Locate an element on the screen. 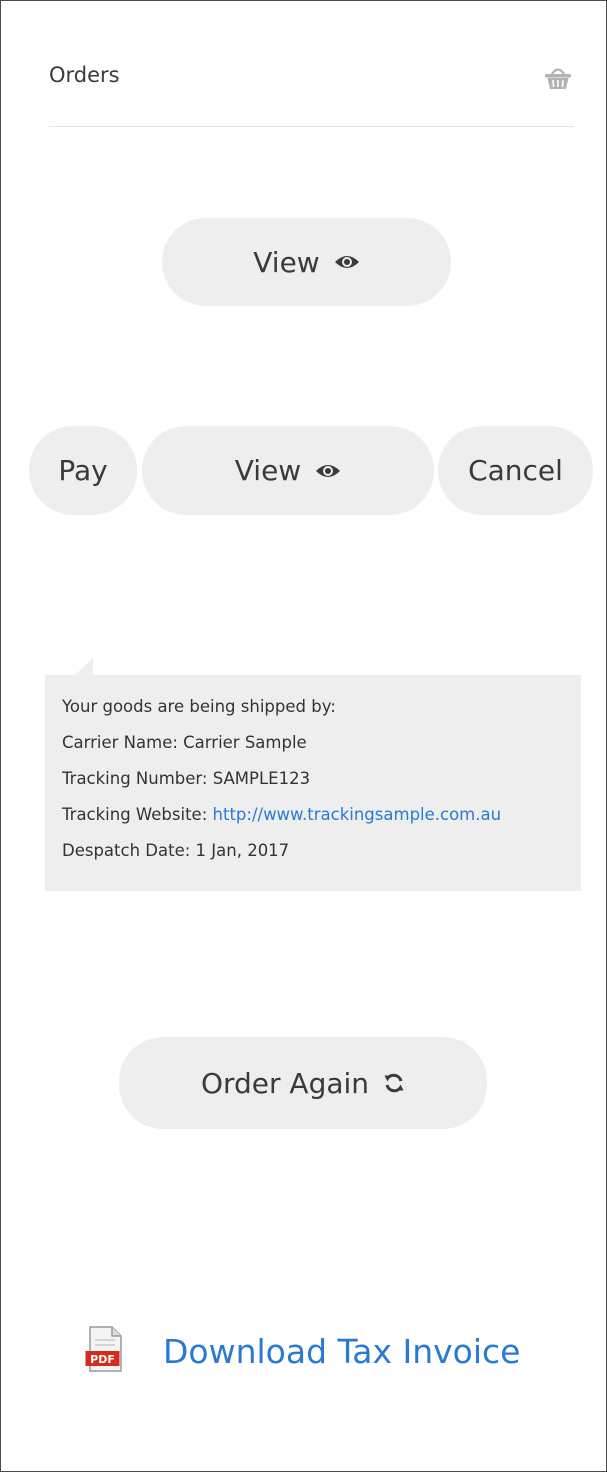 This screenshot has height=1472, width=607. despatch-date: Despatch Date: 1 Jan, 2017 is located at coordinates (176, 850).